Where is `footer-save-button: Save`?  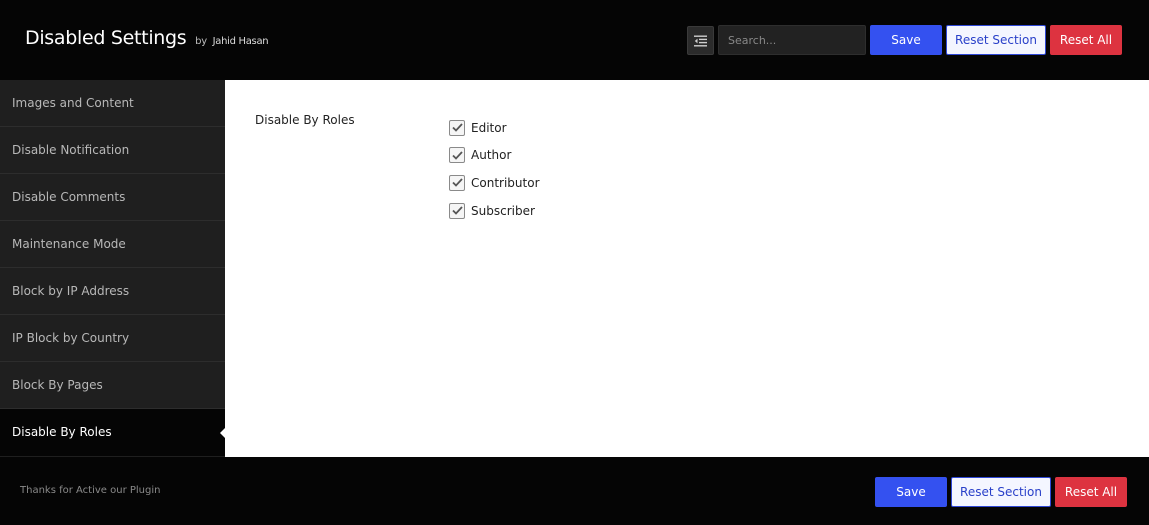
footer-save-button: Save is located at coordinates (911, 492).